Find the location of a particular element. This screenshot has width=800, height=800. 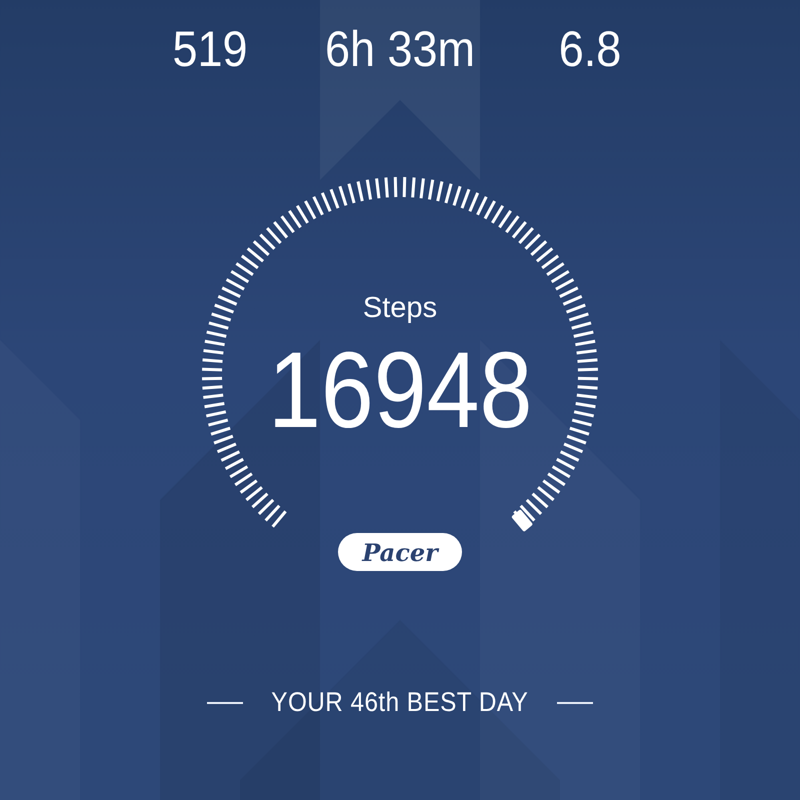

stat-value: 6h 33m is located at coordinates (400, 49).